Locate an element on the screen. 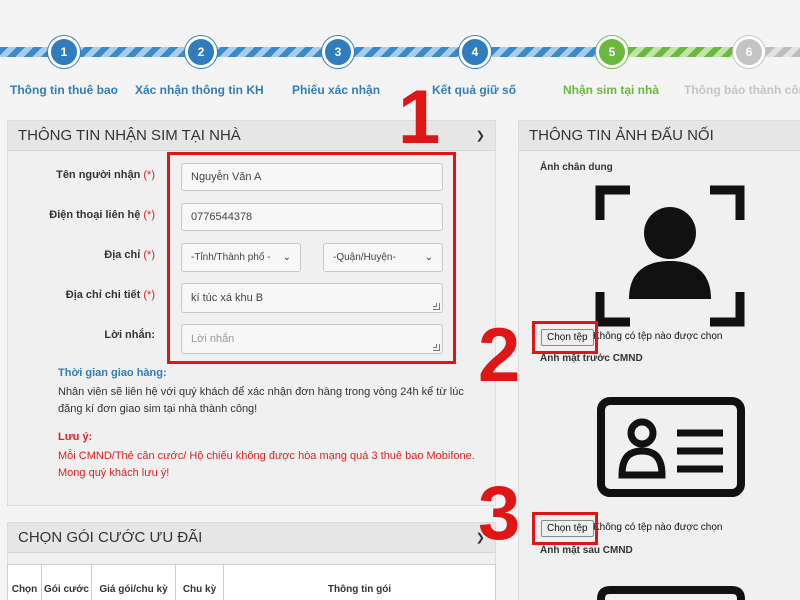 Image resolution: width=800 pixels, height=600 pixels. step-3-label: Phiếu xác nhận is located at coordinates (336, 90).